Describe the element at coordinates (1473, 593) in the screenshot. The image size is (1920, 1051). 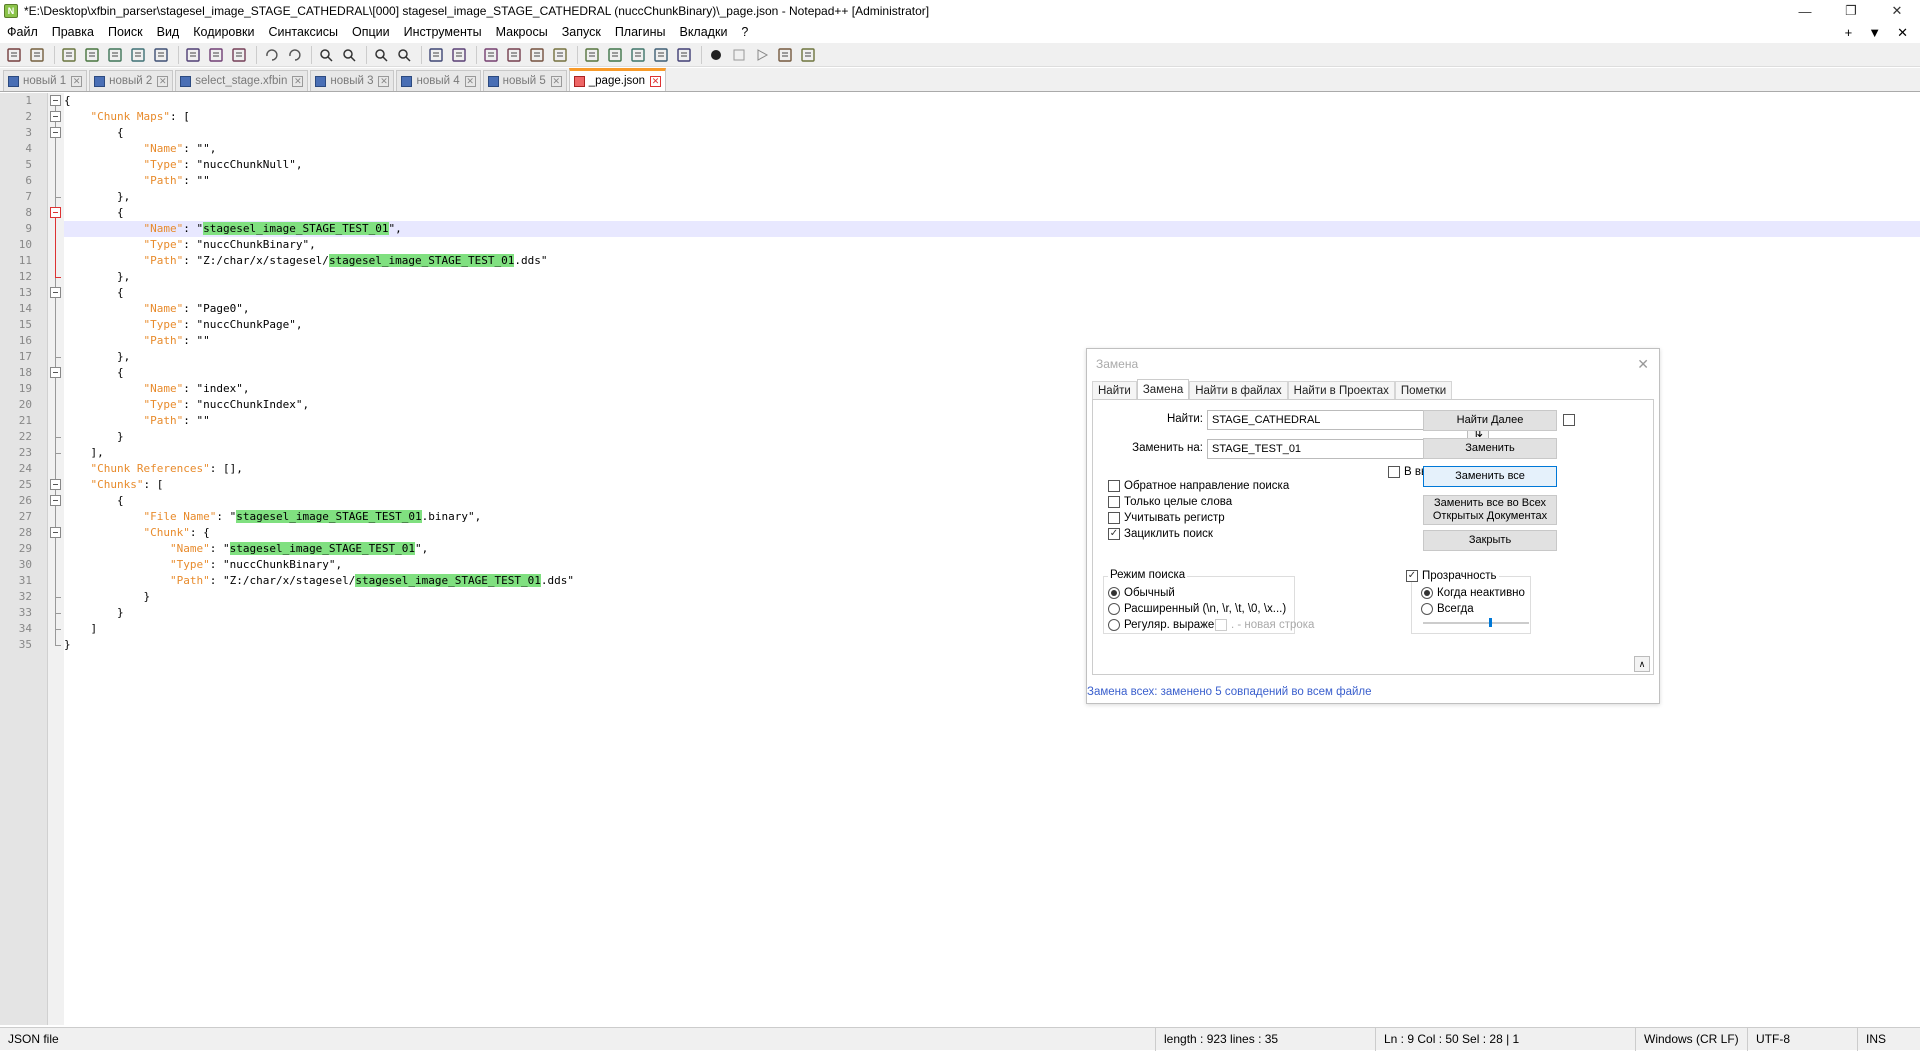
I see `transparency-inactive-radio: Когда неактивно` at that location.